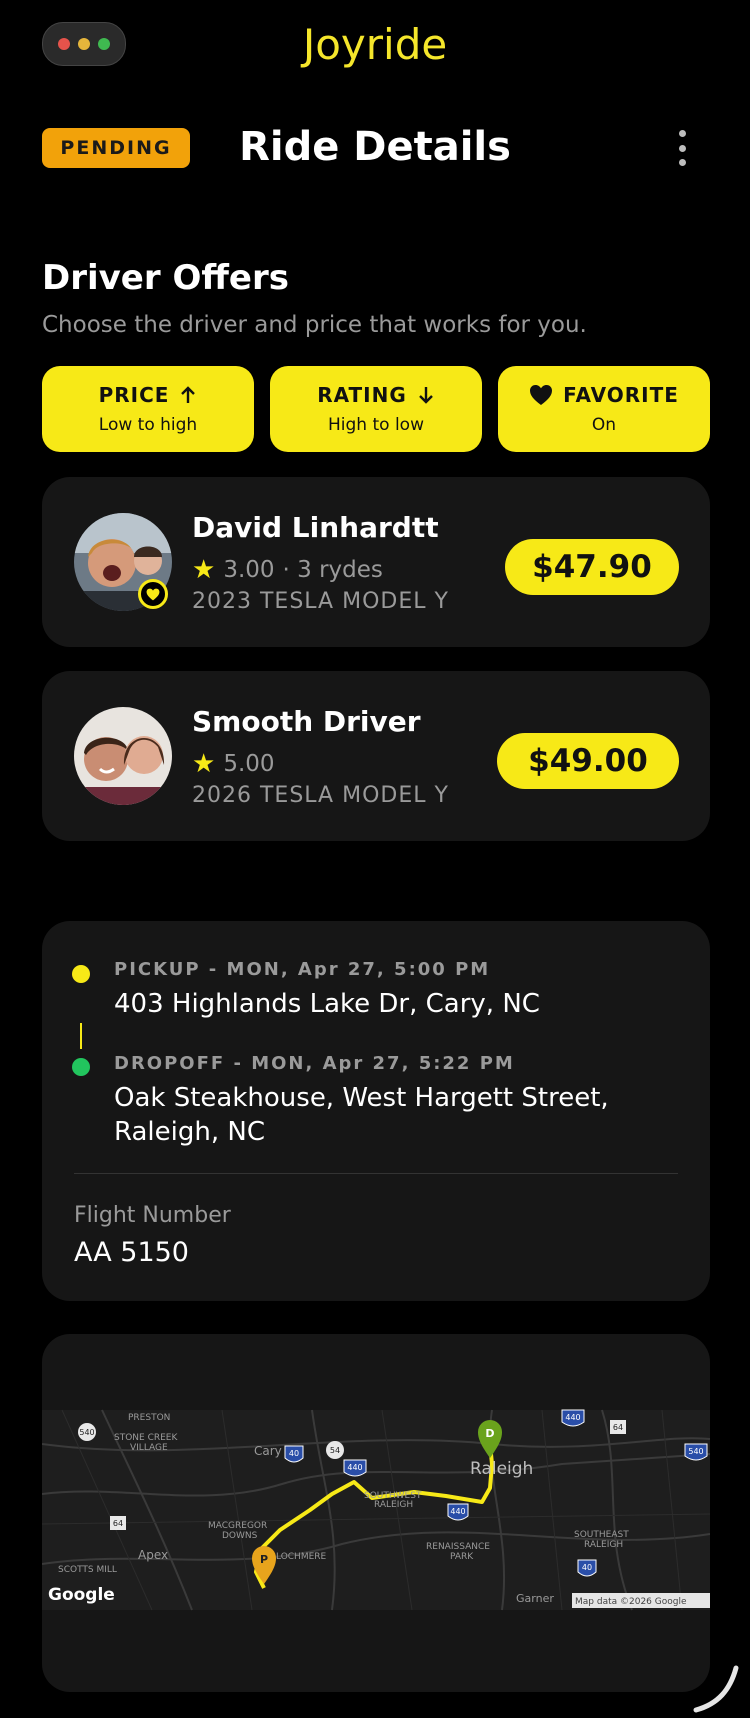 This screenshot has height=1718, width=750. Describe the element at coordinates (149, 1448) in the screenshot. I see `map-label: VILLAGE` at that location.